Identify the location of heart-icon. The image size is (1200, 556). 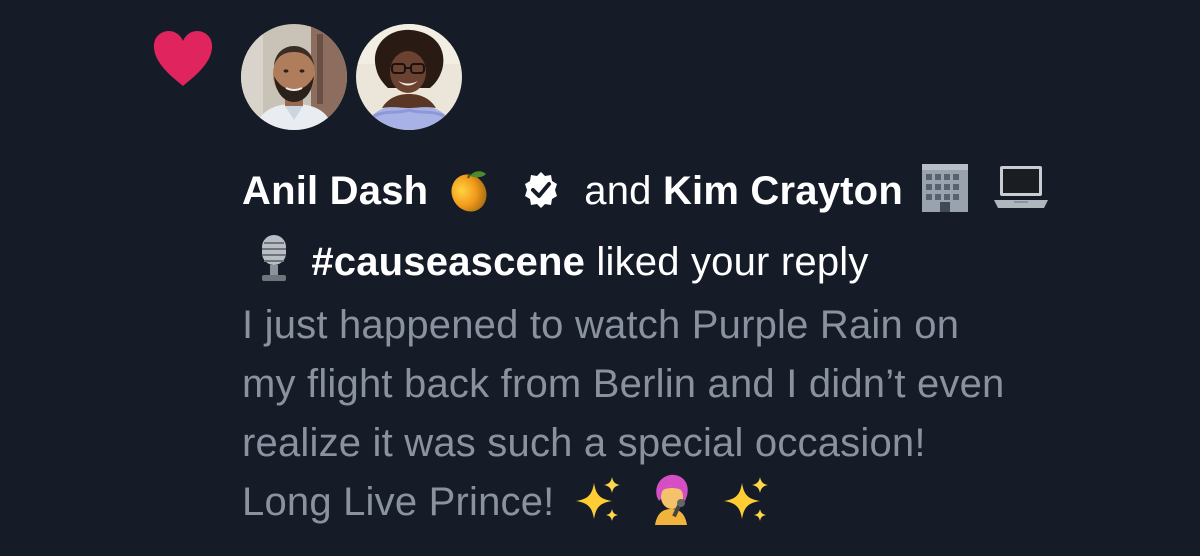
(183, 58).